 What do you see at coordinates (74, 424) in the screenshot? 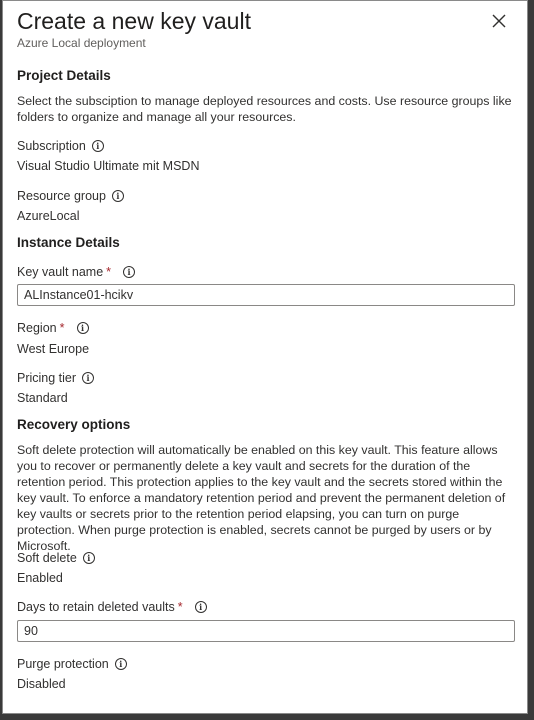
I see `recovery-options-heading: Recovery options` at bounding box center [74, 424].